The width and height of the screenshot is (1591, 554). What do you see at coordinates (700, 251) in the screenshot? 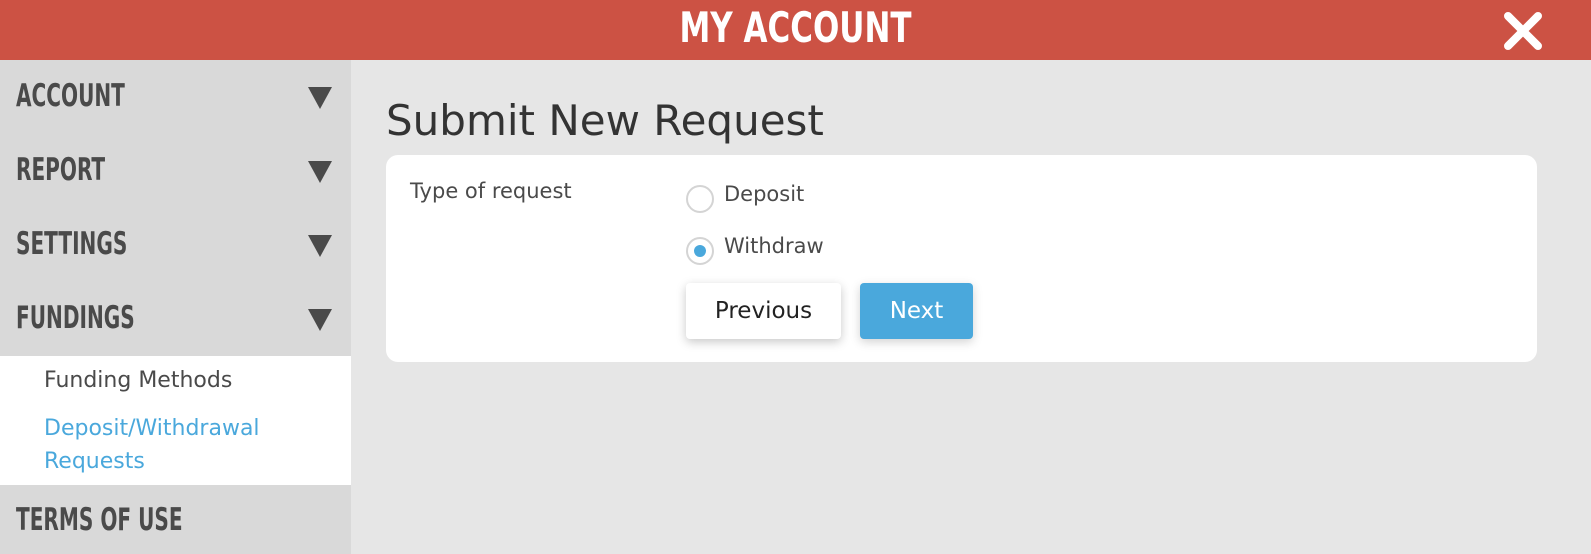
I see `radio-button-withdraw` at bounding box center [700, 251].